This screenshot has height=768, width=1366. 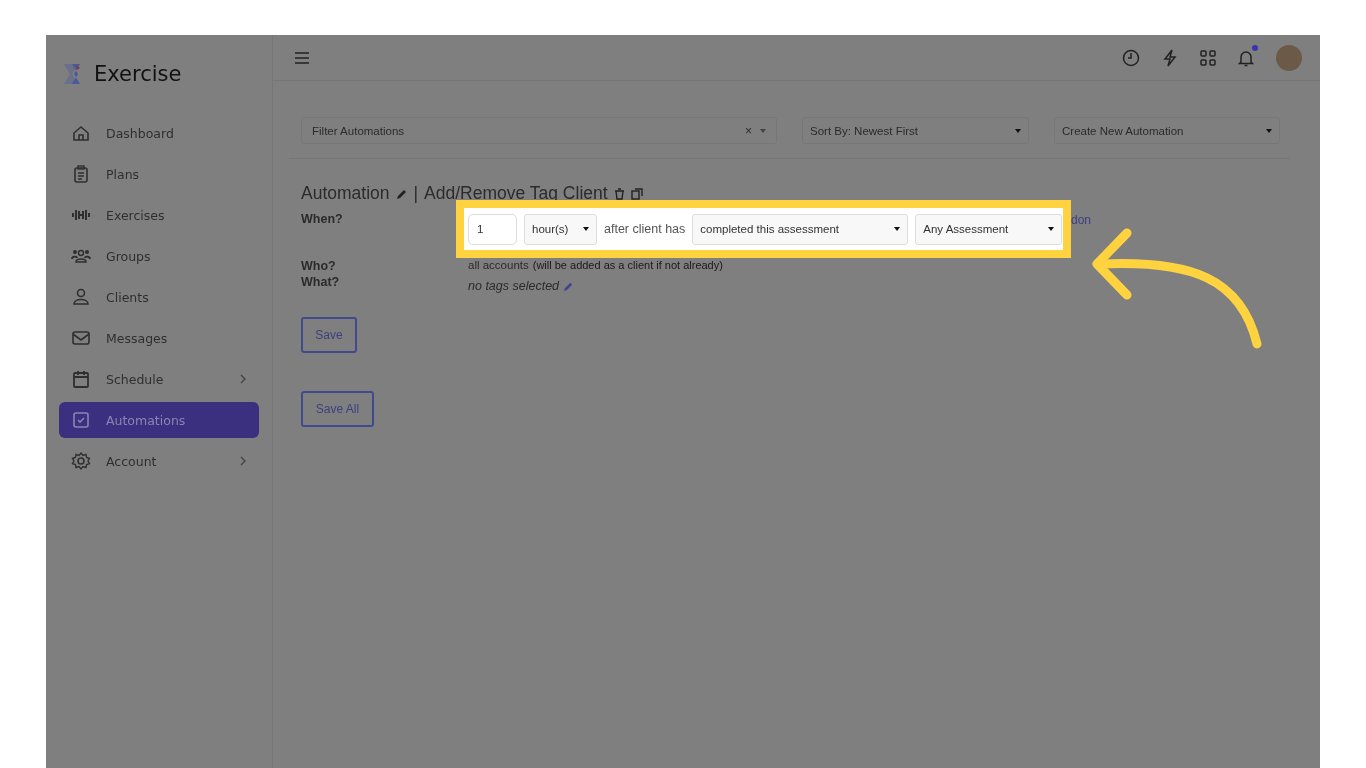 What do you see at coordinates (1081, 220) in the screenshot?
I see `done-link: don` at bounding box center [1081, 220].